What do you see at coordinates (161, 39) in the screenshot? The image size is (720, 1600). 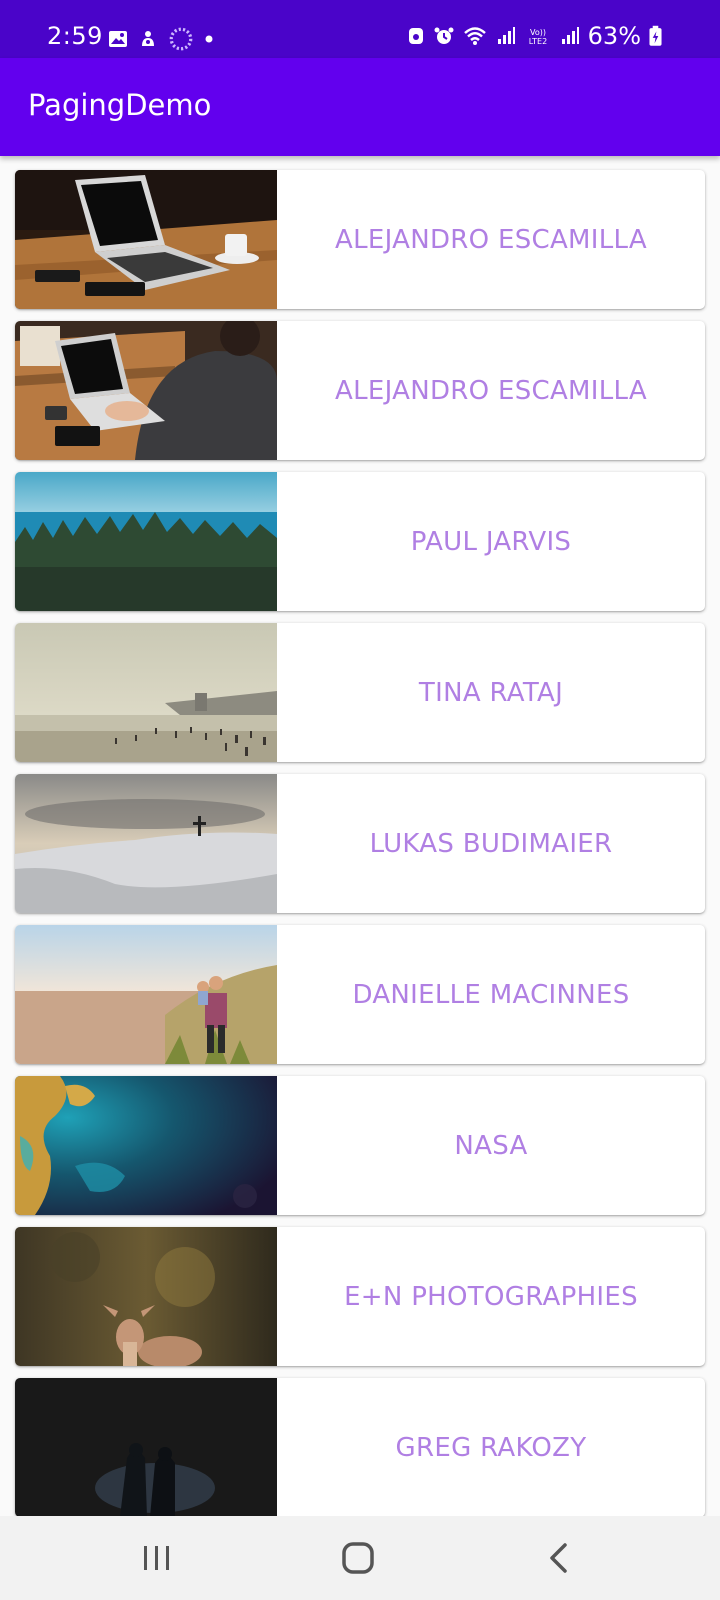 I see `status-left-icons` at bounding box center [161, 39].